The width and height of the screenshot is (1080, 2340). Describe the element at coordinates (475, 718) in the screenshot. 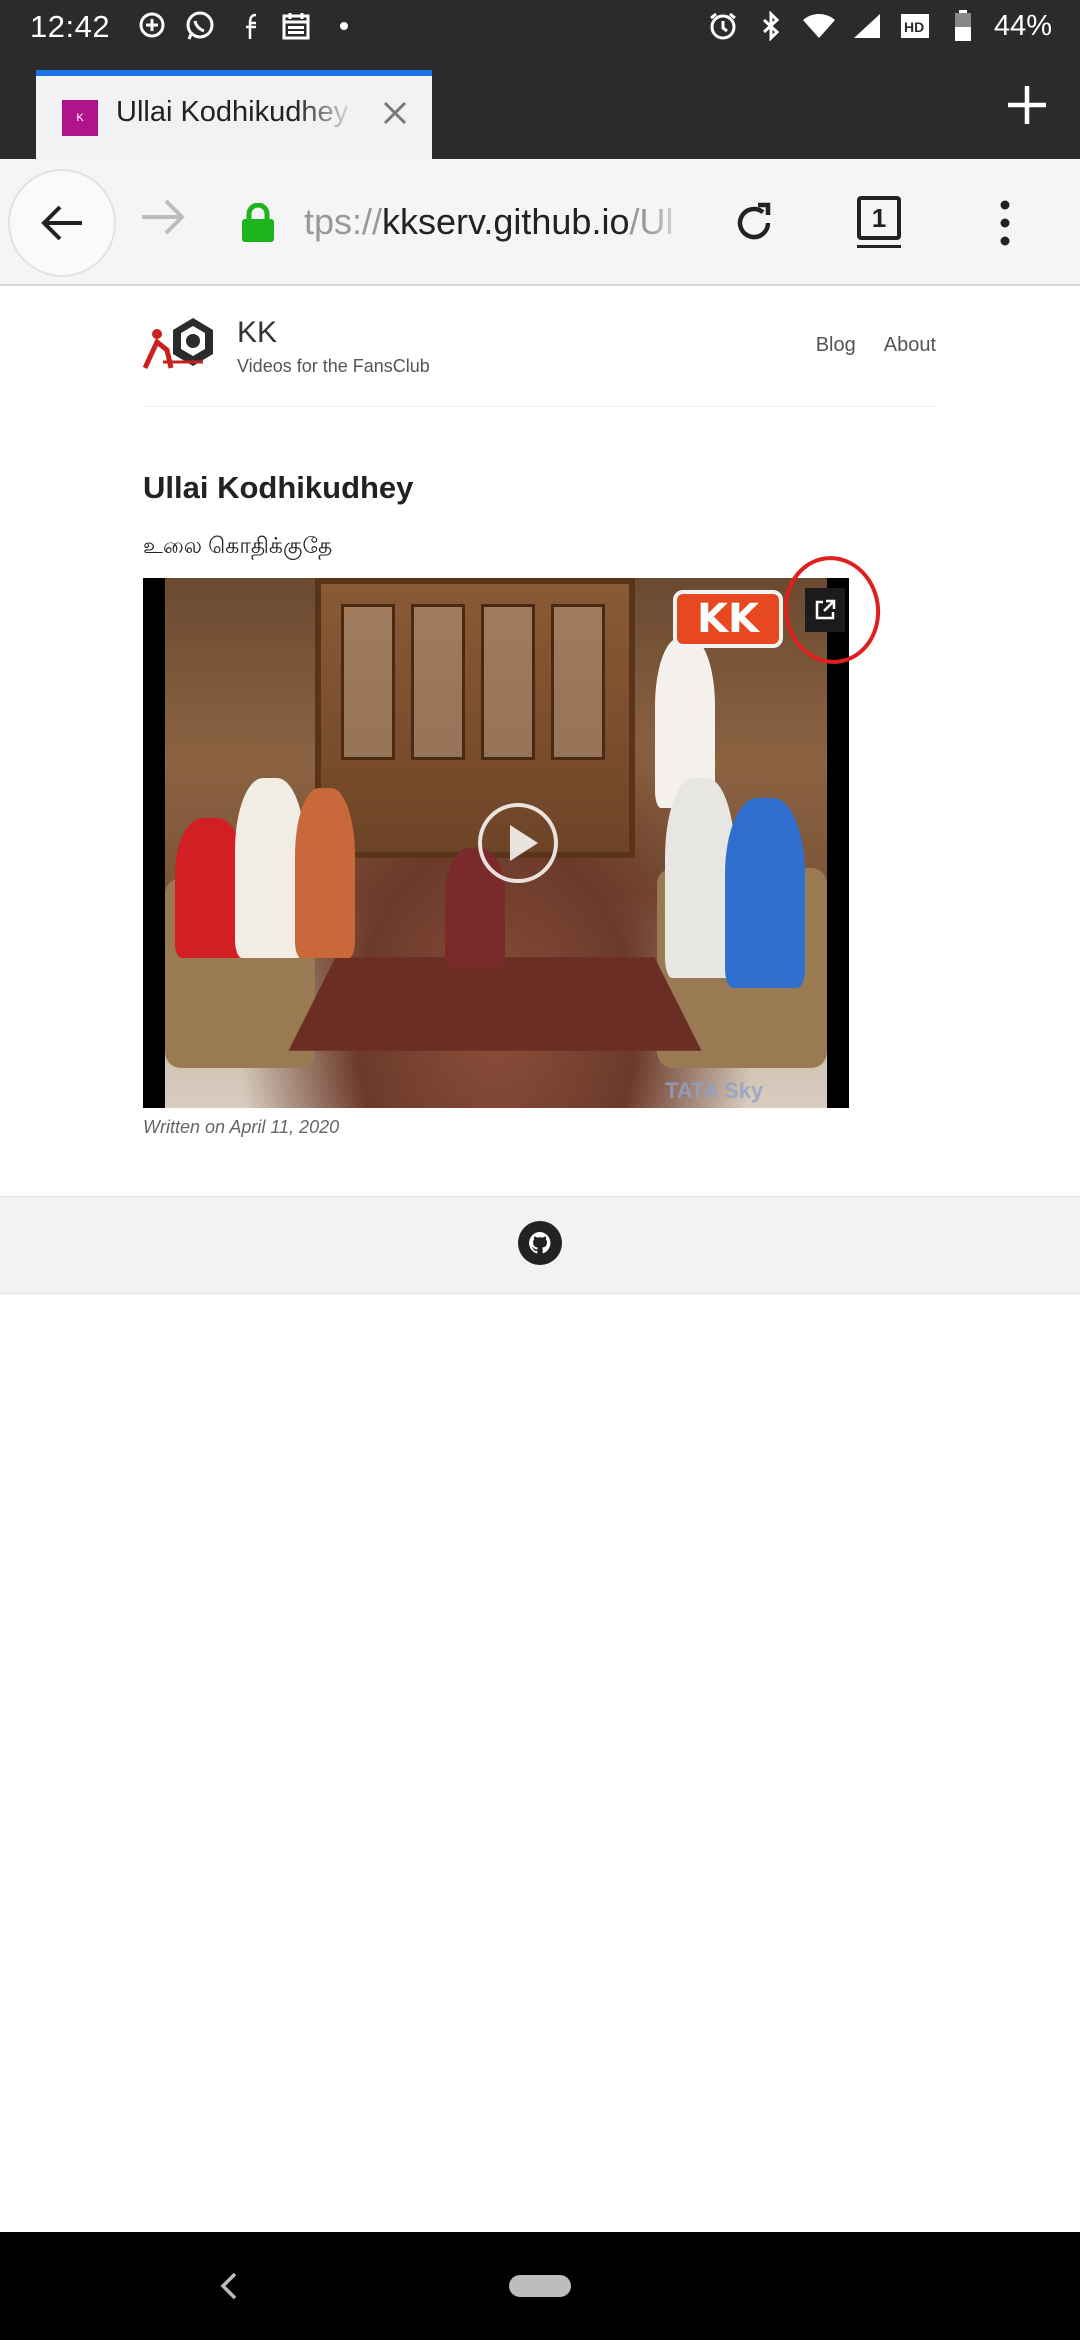

I see `thumbnail-cabinet` at that location.